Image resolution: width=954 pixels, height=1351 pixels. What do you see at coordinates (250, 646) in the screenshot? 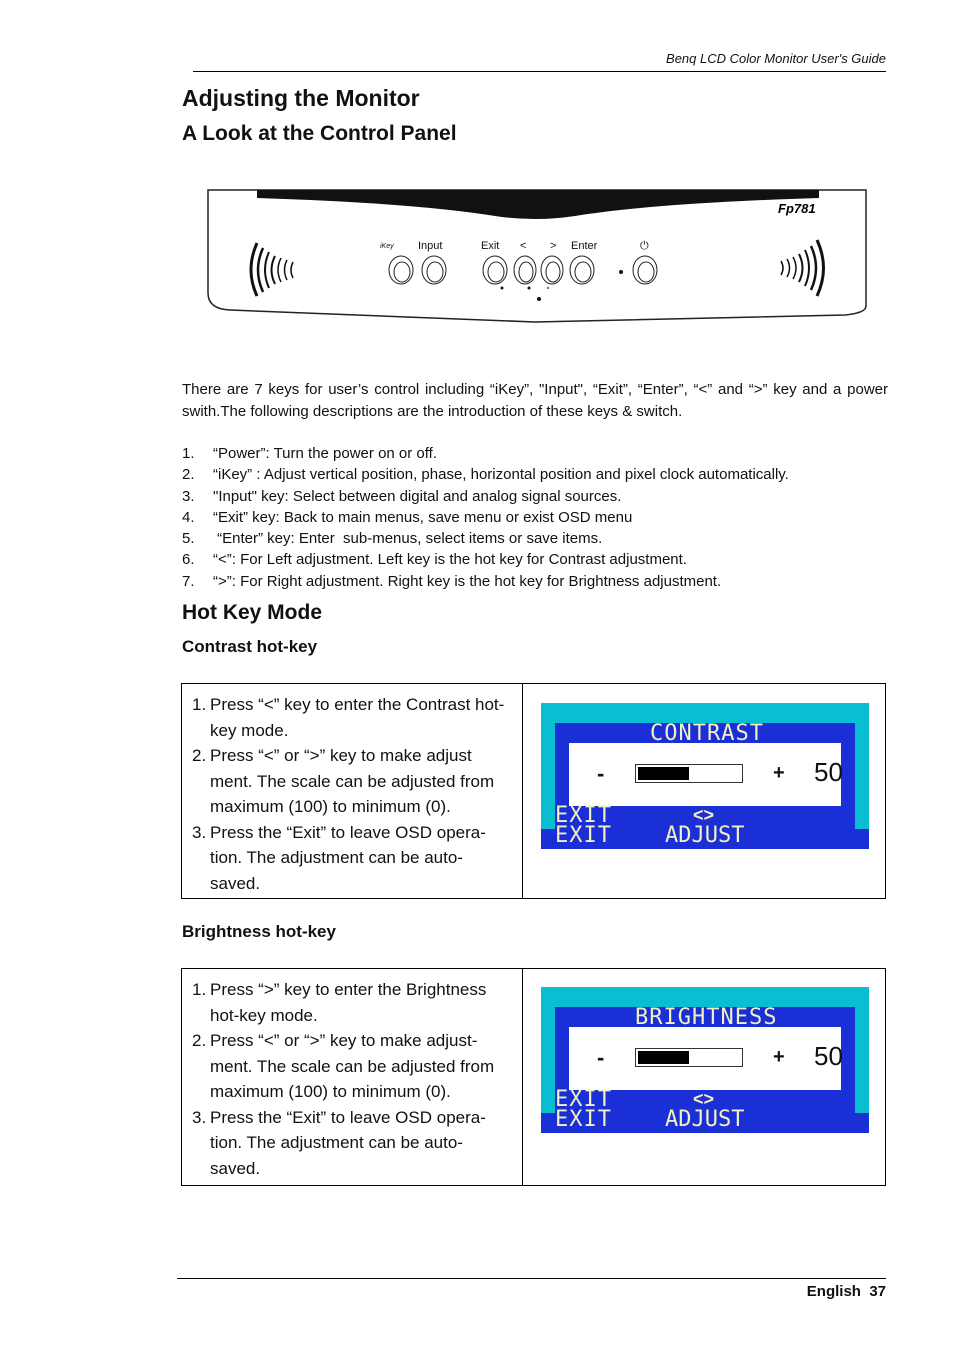
I see `contrast-heading: Contrast hot-key` at bounding box center [250, 646].